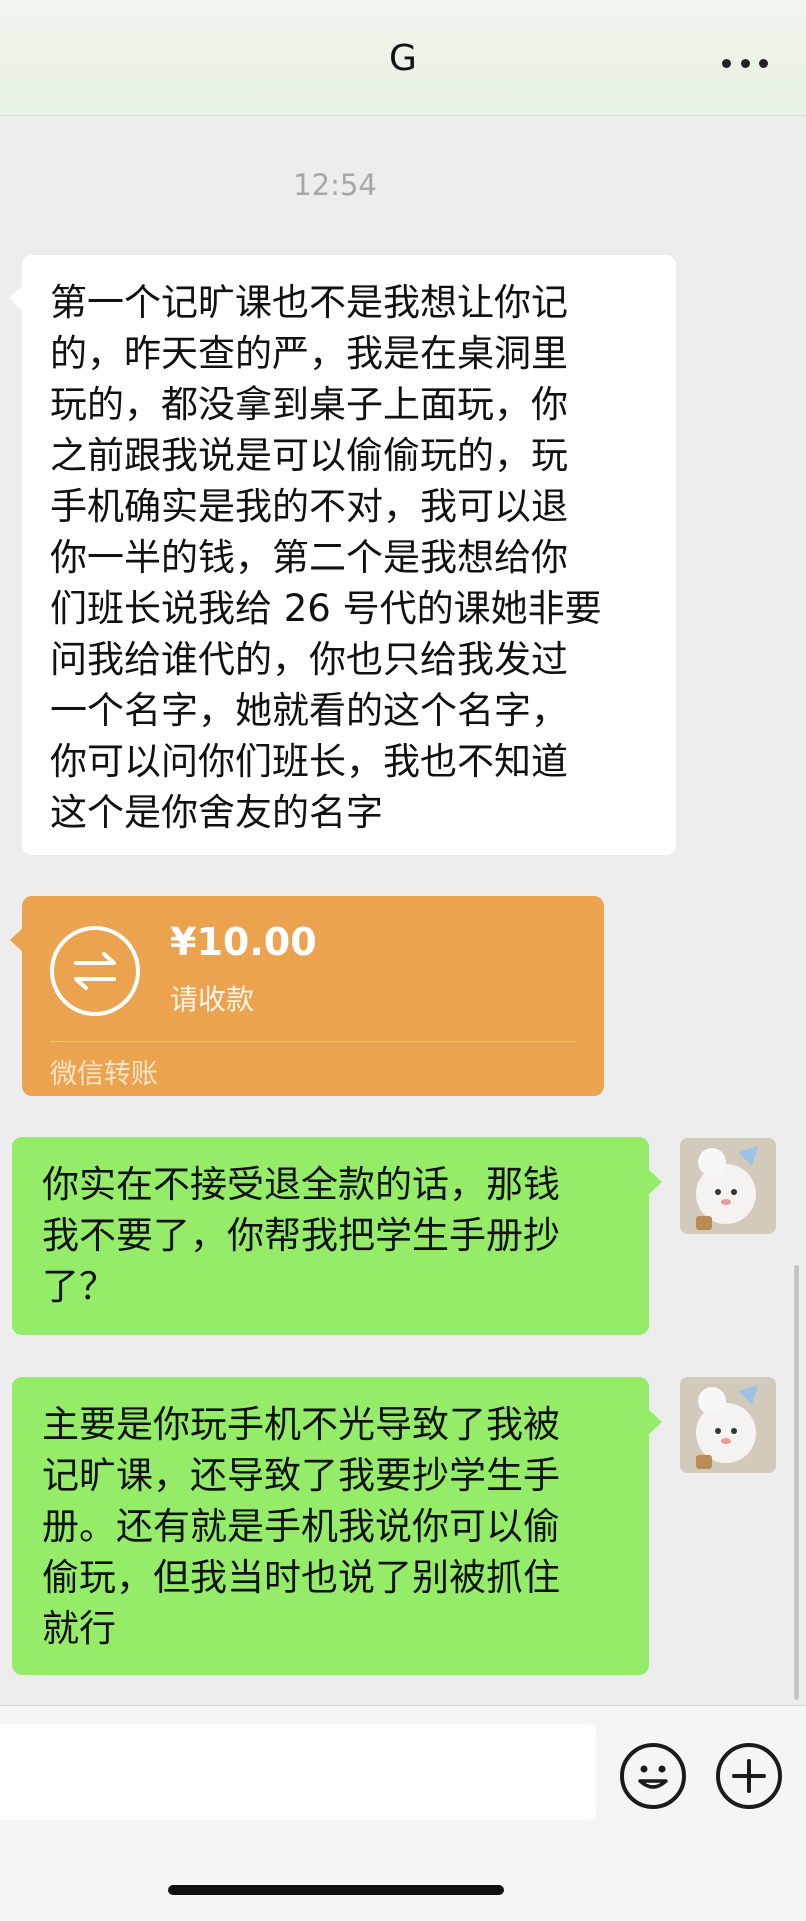 This screenshot has height=1921, width=806. What do you see at coordinates (336, 1890) in the screenshot?
I see `home-indicator` at bounding box center [336, 1890].